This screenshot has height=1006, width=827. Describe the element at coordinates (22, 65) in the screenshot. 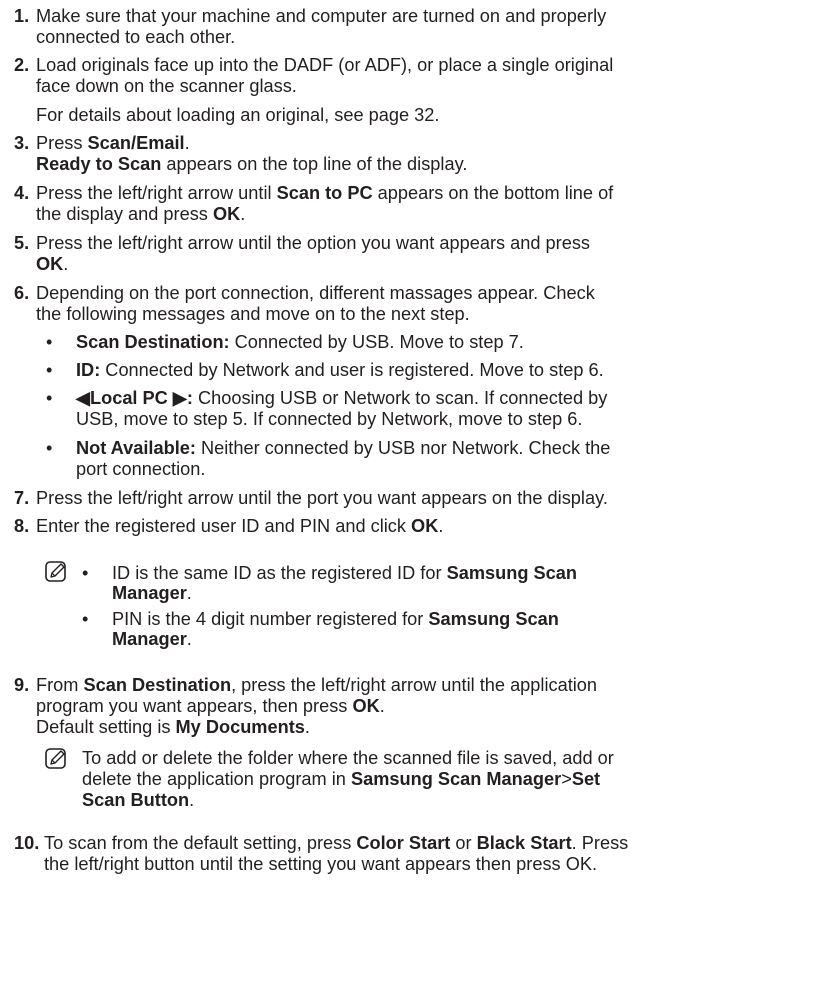

I see `step-number: 2.` at that location.